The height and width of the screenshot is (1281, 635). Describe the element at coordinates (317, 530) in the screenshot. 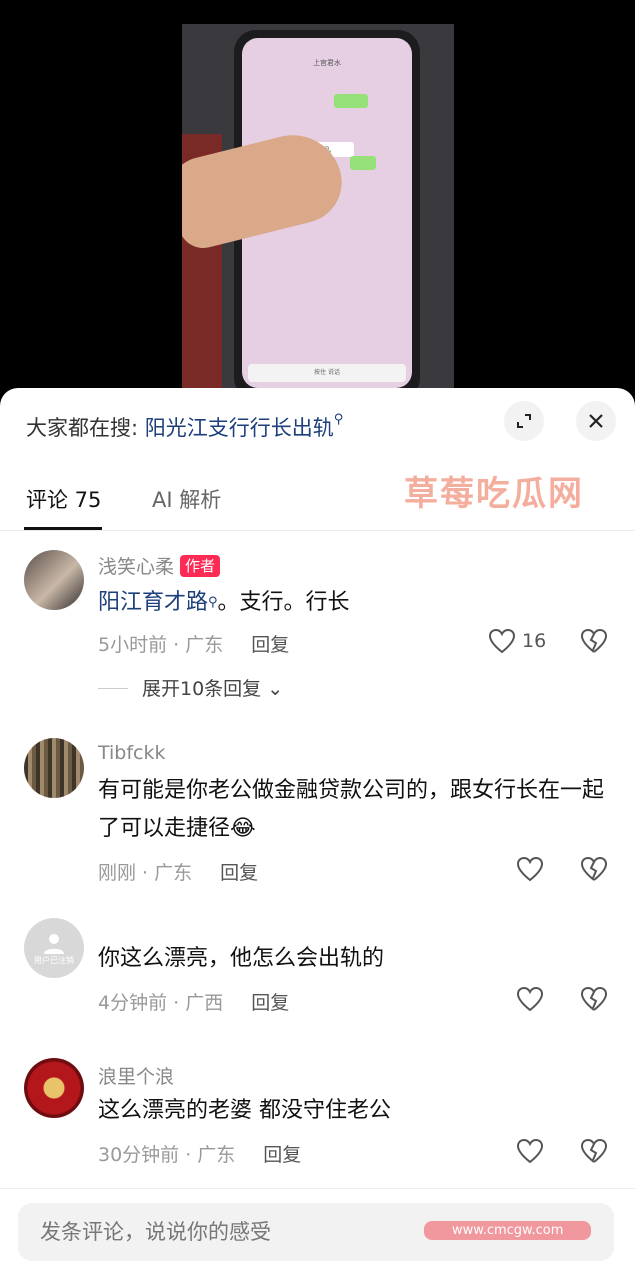

I see `divider` at that location.